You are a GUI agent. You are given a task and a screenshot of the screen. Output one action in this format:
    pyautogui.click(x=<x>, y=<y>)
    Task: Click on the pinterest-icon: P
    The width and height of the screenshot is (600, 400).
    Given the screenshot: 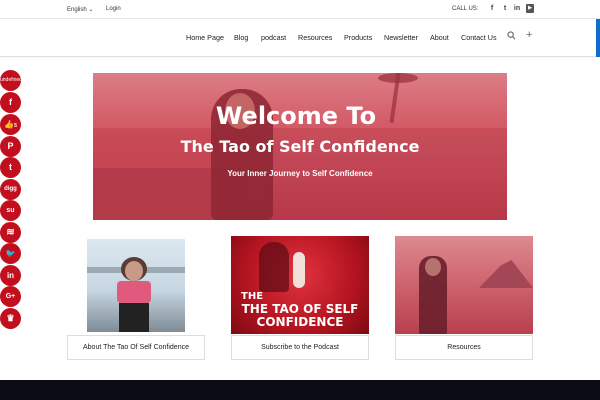 What is the action you would take?
    pyautogui.click(x=10, y=146)
    